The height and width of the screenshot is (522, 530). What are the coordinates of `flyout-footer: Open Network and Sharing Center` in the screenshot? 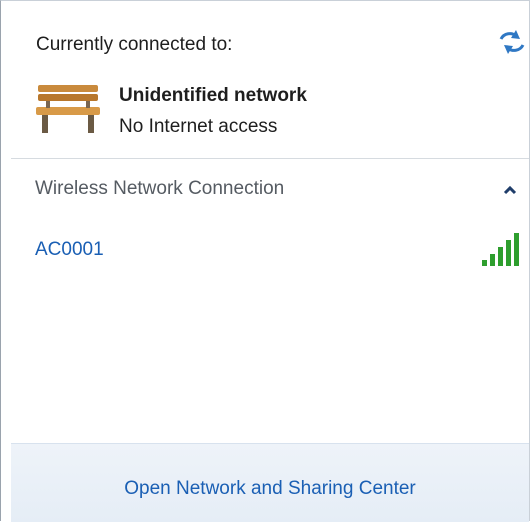 It's located at (270, 482).